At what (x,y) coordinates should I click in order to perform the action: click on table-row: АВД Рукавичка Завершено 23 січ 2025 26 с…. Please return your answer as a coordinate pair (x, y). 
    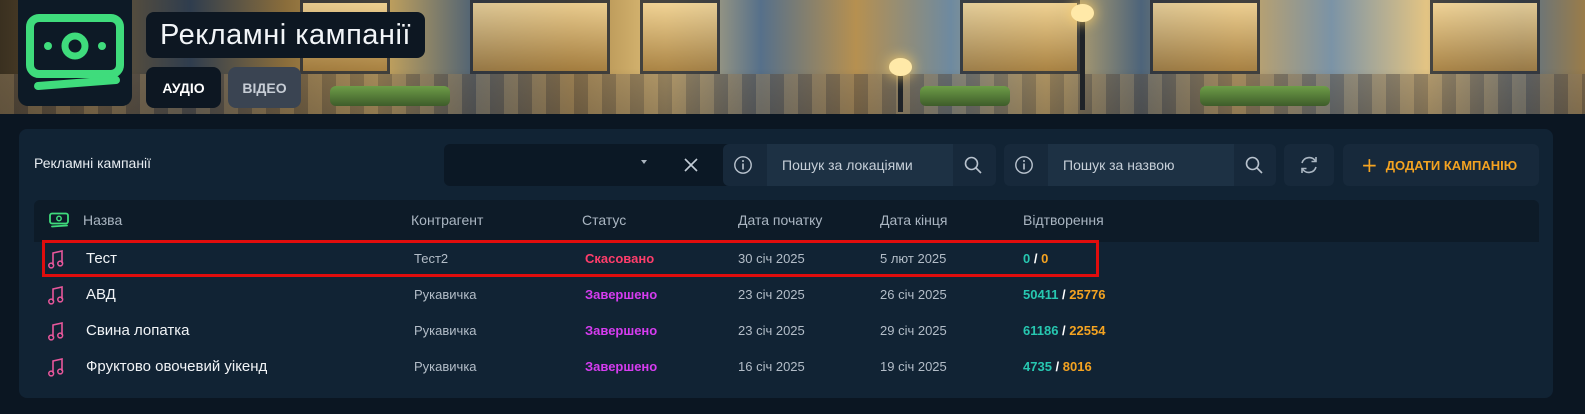
    Looking at the image, I should click on (786, 296).